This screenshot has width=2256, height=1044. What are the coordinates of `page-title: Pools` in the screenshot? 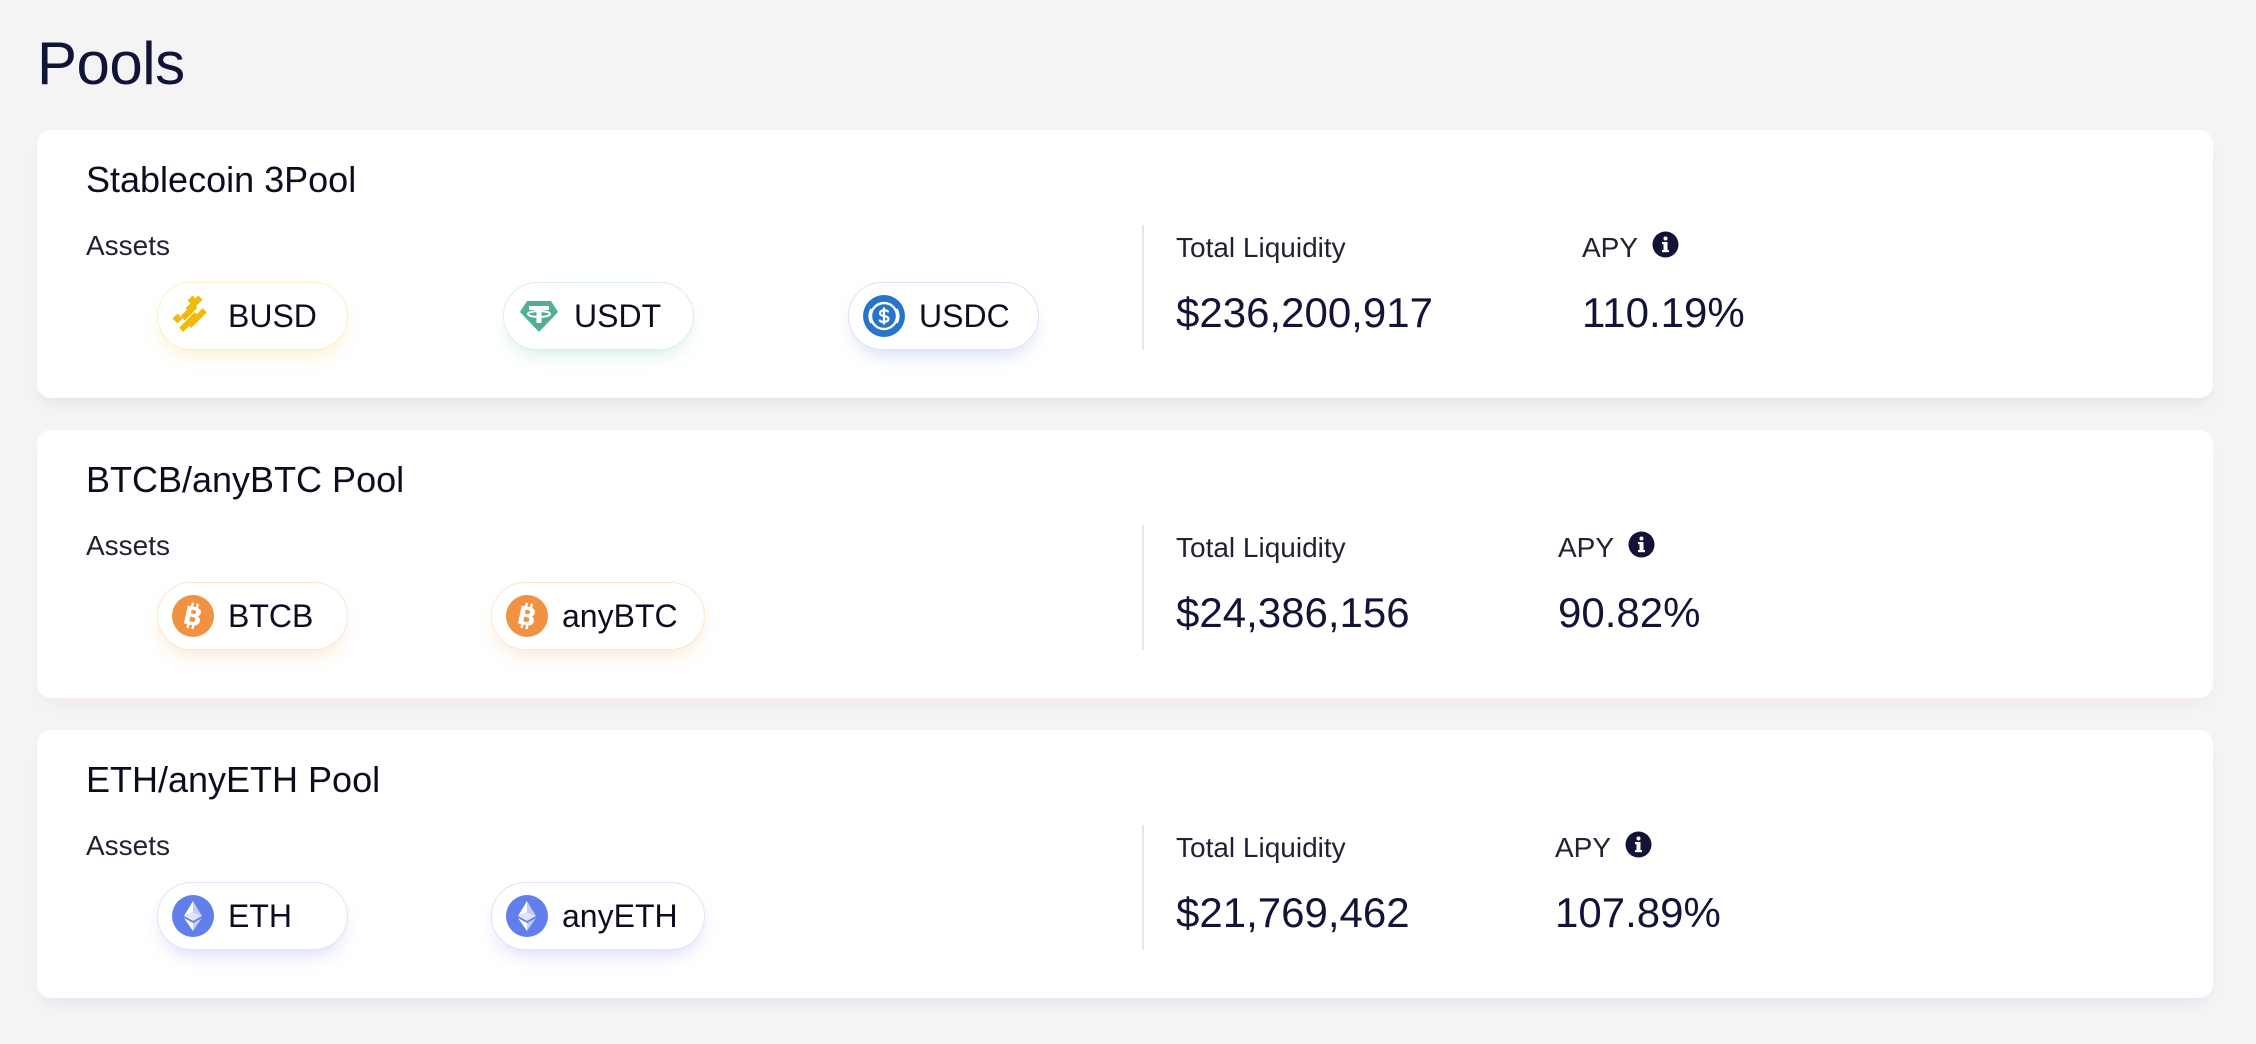 It's located at (111, 63).